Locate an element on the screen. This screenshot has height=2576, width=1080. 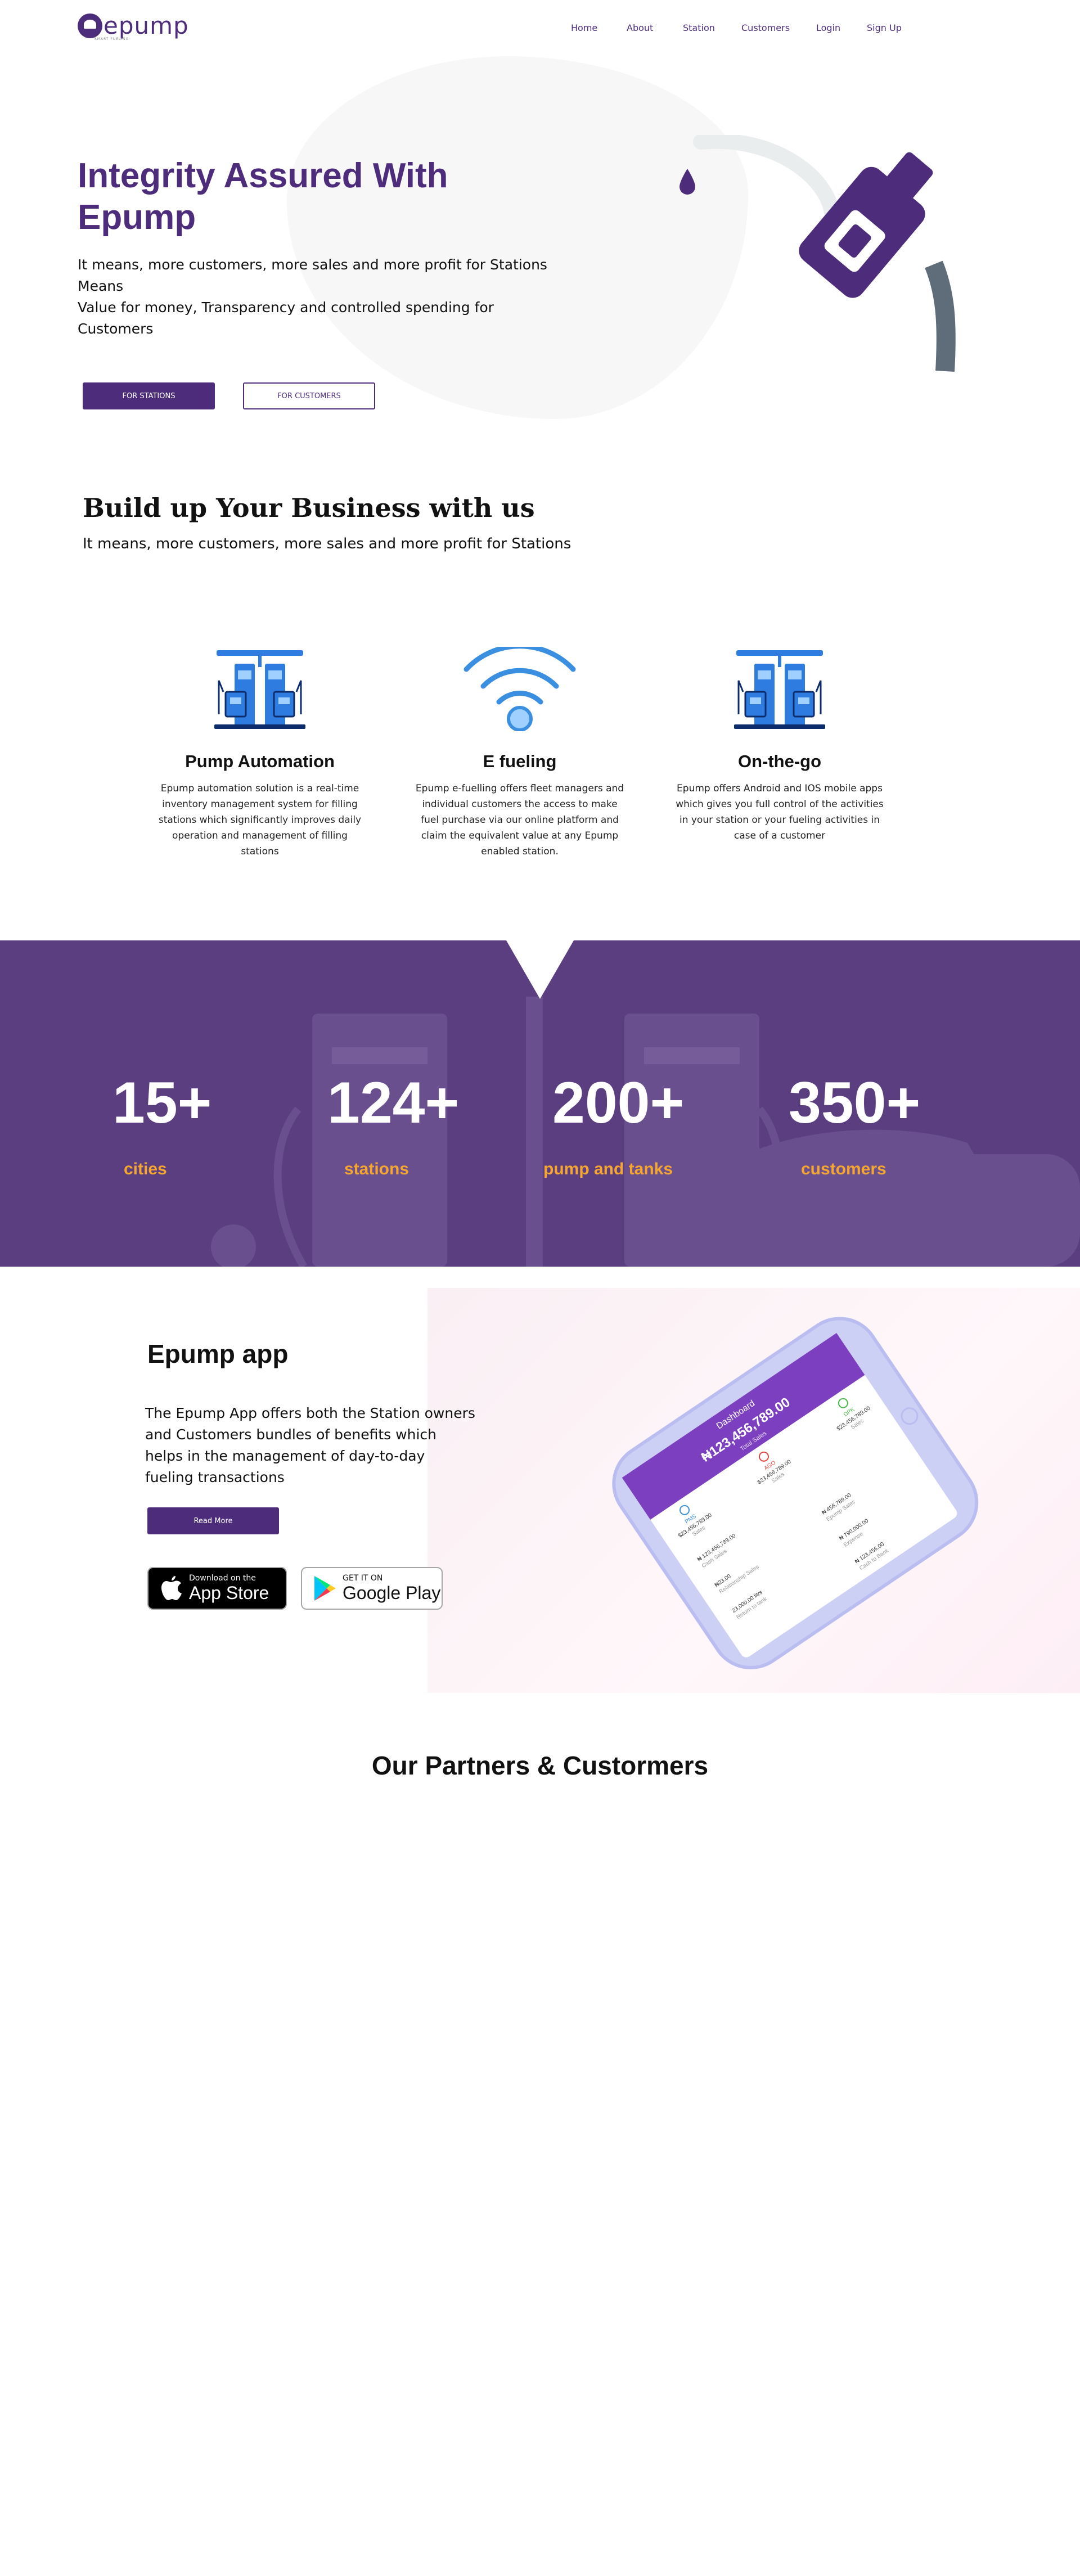
logo-tagline: SMART FUELING is located at coordinates (111, 39).